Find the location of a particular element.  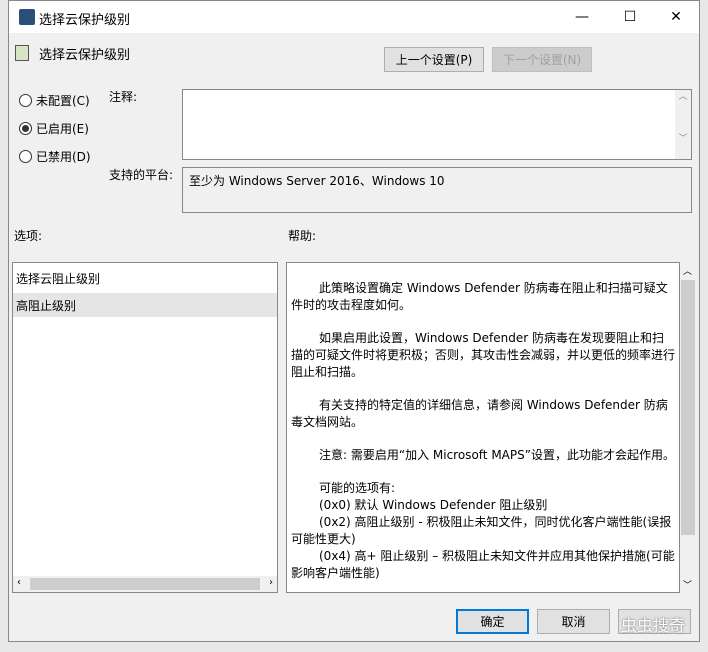

radio-not-configured: 未配置(C) is located at coordinates (54, 100).